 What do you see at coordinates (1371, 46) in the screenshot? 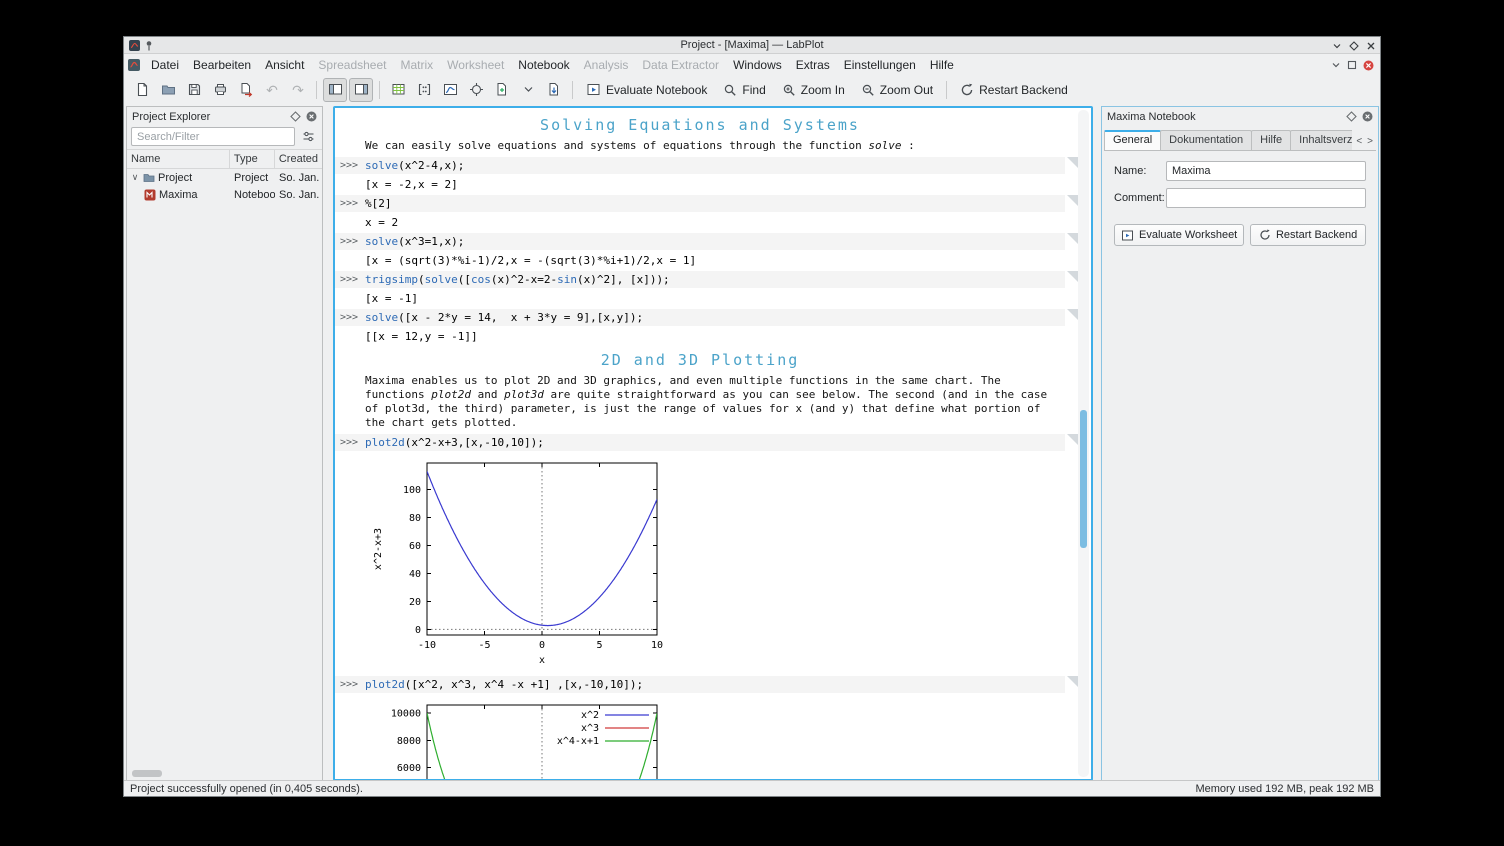
I see `close-button` at bounding box center [1371, 46].